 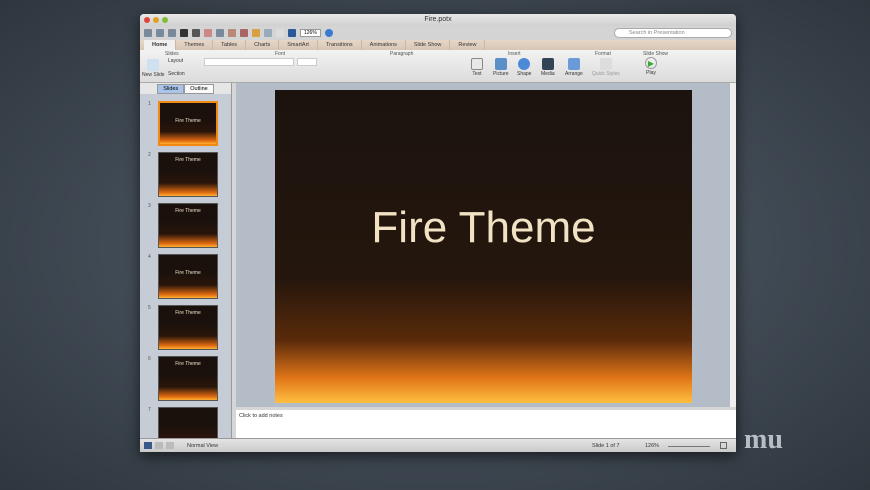 What do you see at coordinates (292, 33) in the screenshot?
I see `slideshow-icon` at bounding box center [292, 33].